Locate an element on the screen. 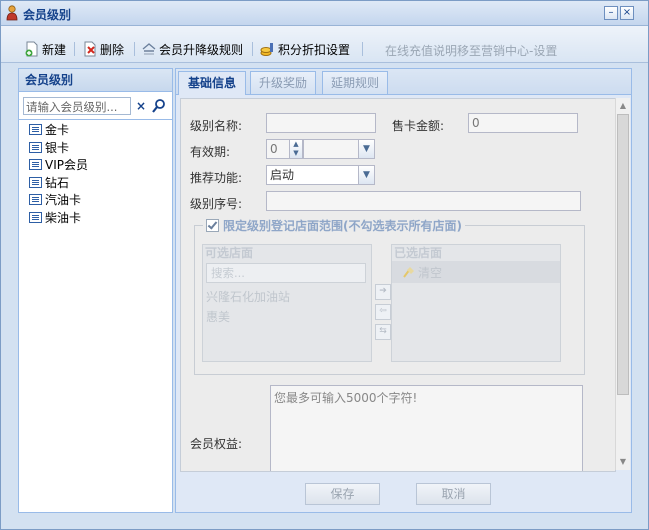  points-discount-button-label: 积分折扣设置 is located at coordinates (314, 49).